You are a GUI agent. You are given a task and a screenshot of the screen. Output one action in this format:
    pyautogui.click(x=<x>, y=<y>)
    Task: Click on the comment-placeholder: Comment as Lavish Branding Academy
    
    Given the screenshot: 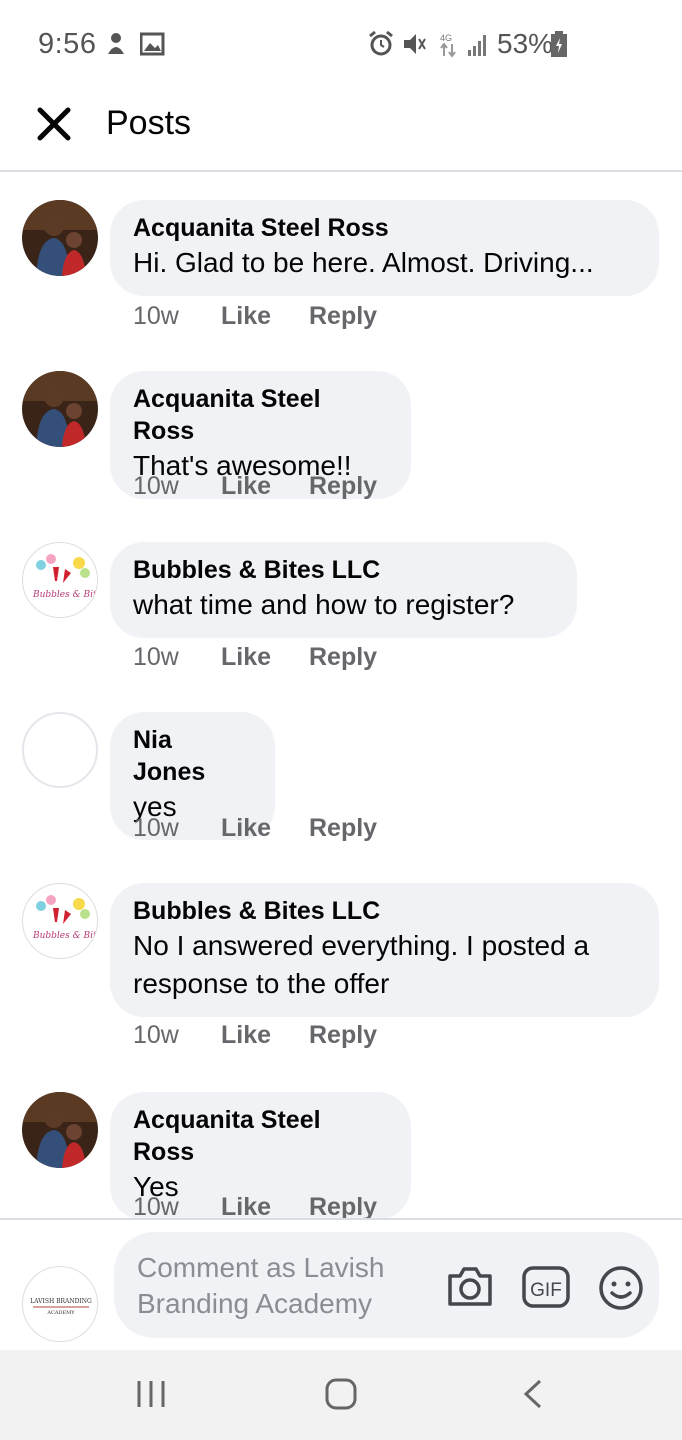 What is the action you would take?
    pyautogui.click(x=287, y=1286)
    